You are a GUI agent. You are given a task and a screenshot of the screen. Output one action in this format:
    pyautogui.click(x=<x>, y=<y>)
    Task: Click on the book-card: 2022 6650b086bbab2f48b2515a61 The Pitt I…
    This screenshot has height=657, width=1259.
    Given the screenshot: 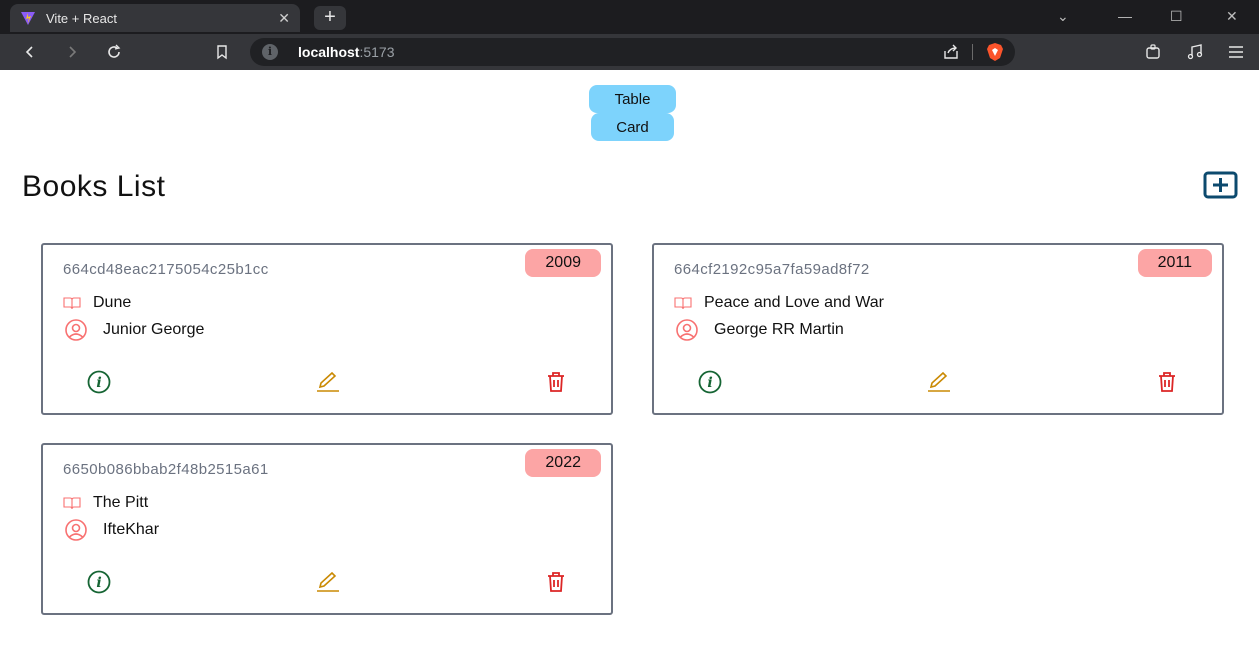 What is the action you would take?
    pyautogui.click(x=327, y=529)
    